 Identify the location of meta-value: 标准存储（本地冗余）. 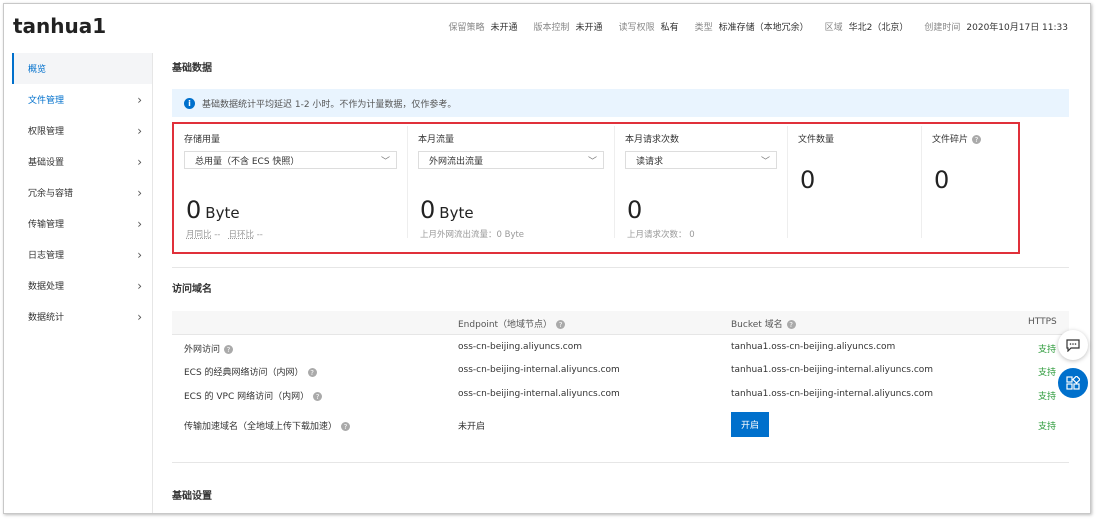
(763, 28).